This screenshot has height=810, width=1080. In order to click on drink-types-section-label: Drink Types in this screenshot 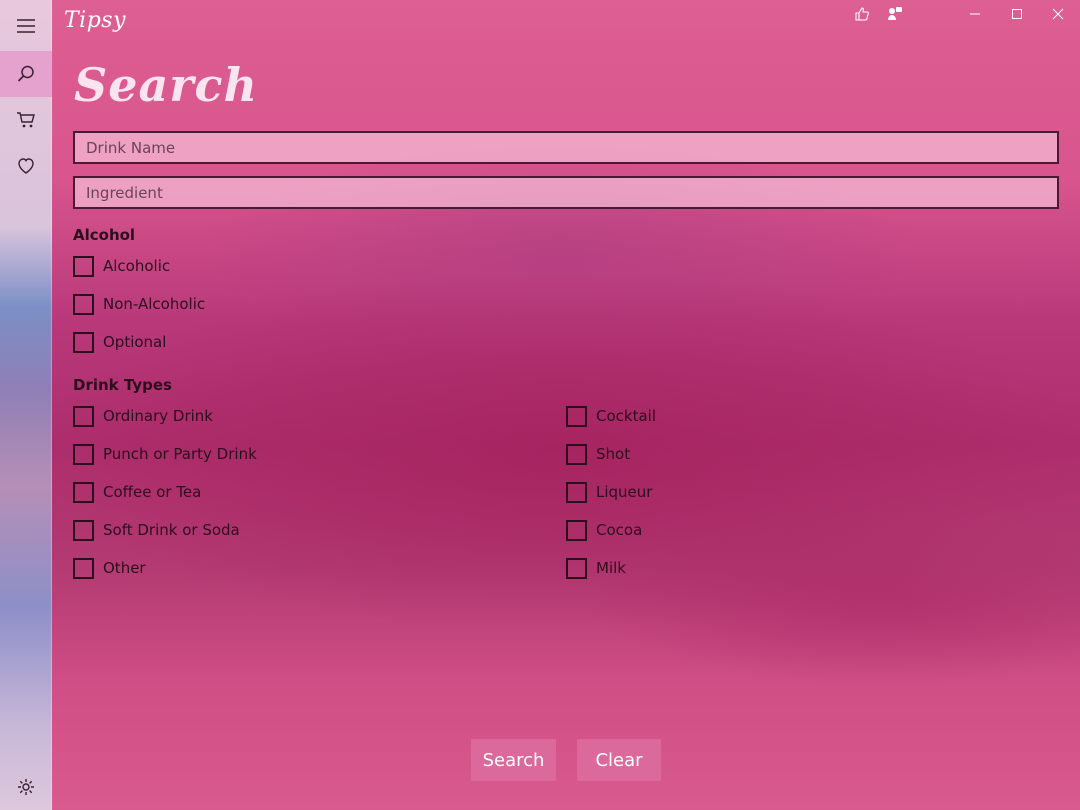, I will do `click(122, 385)`.